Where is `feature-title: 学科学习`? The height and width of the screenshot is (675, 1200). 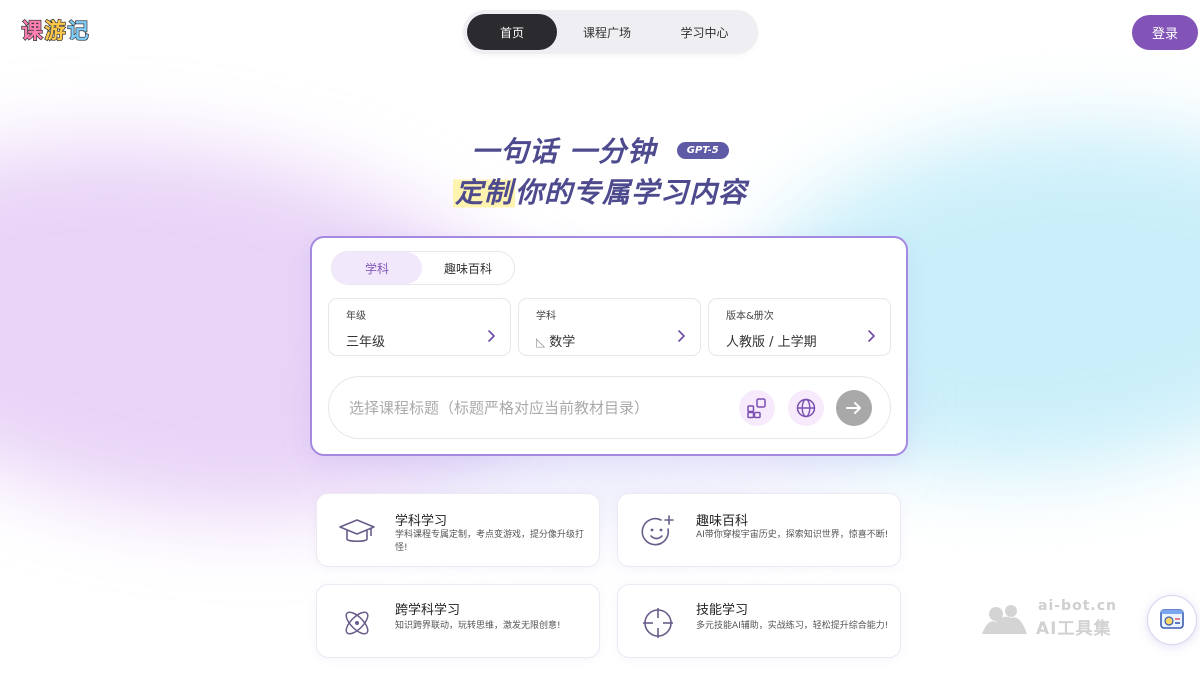 feature-title: 学科学习 is located at coordinates (421, 521).